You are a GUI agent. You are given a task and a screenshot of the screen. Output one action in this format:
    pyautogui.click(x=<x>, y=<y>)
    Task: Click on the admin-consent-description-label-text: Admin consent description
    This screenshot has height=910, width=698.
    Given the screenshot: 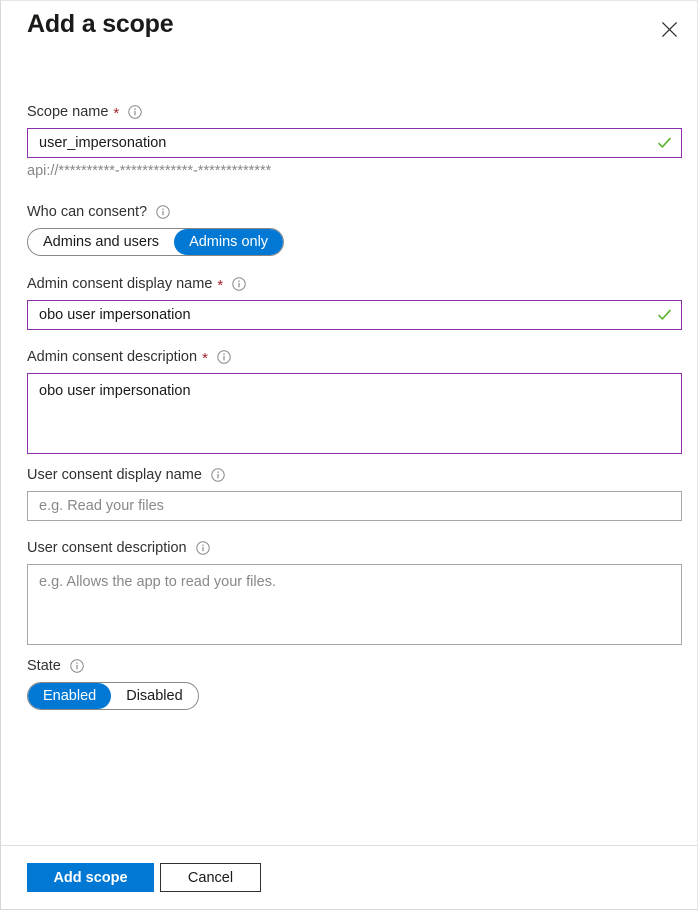 What is the action you would take?
    pyautogui.click(x=112, y=357)
    